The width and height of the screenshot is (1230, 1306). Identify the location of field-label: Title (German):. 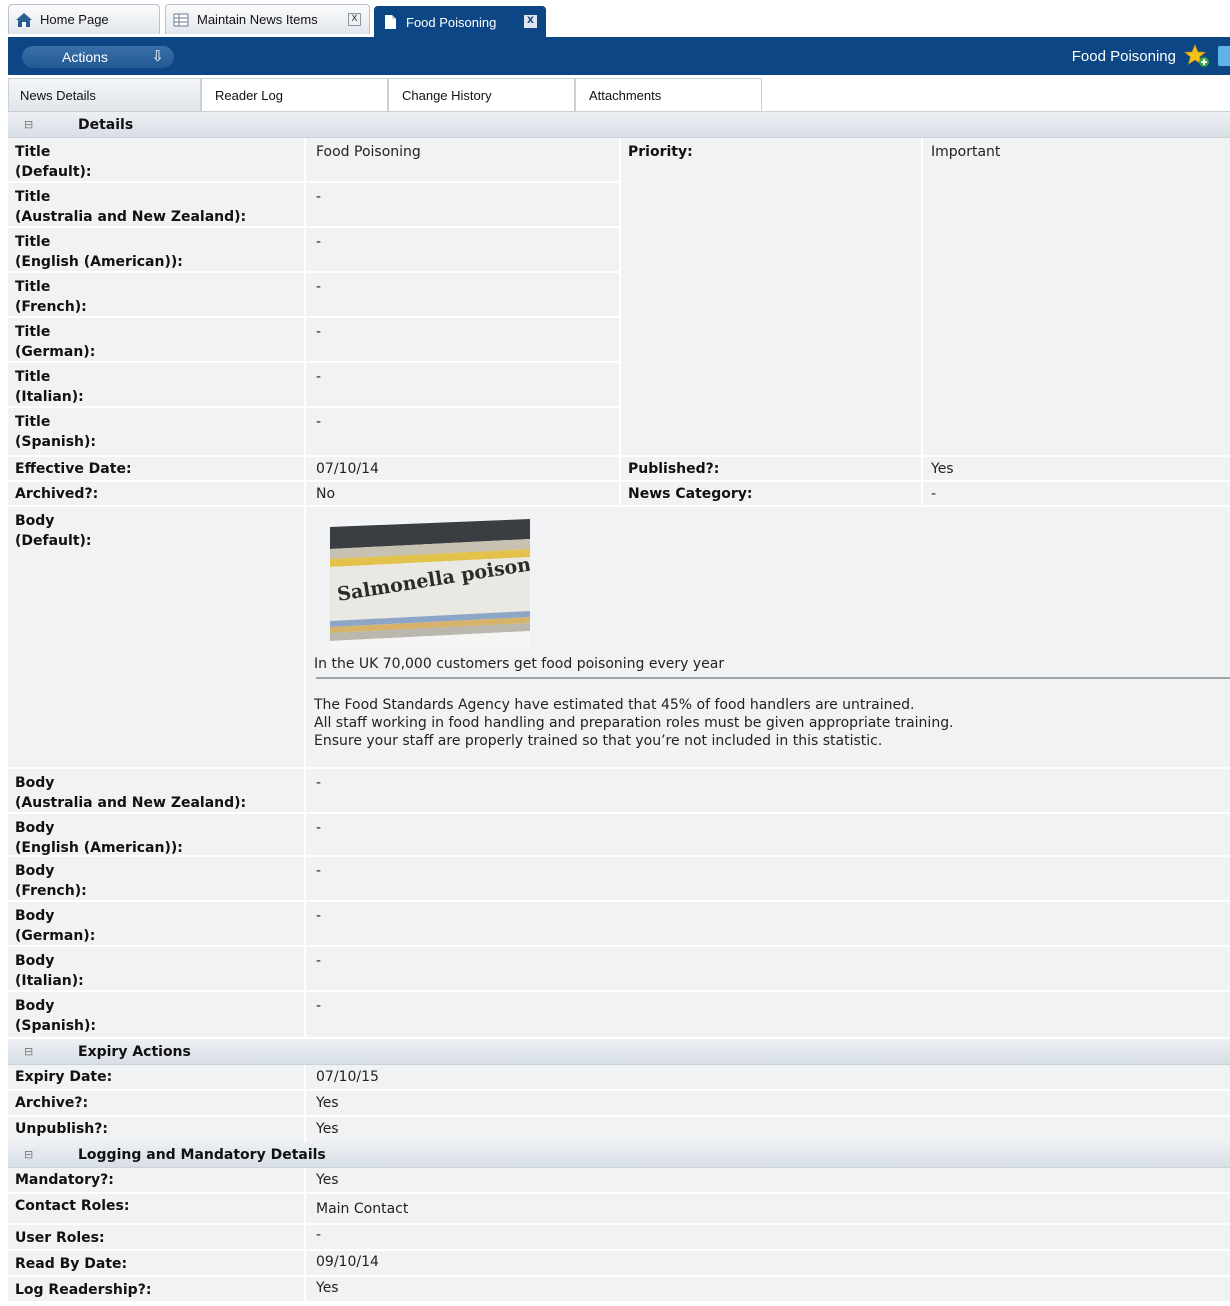
(156, 339).